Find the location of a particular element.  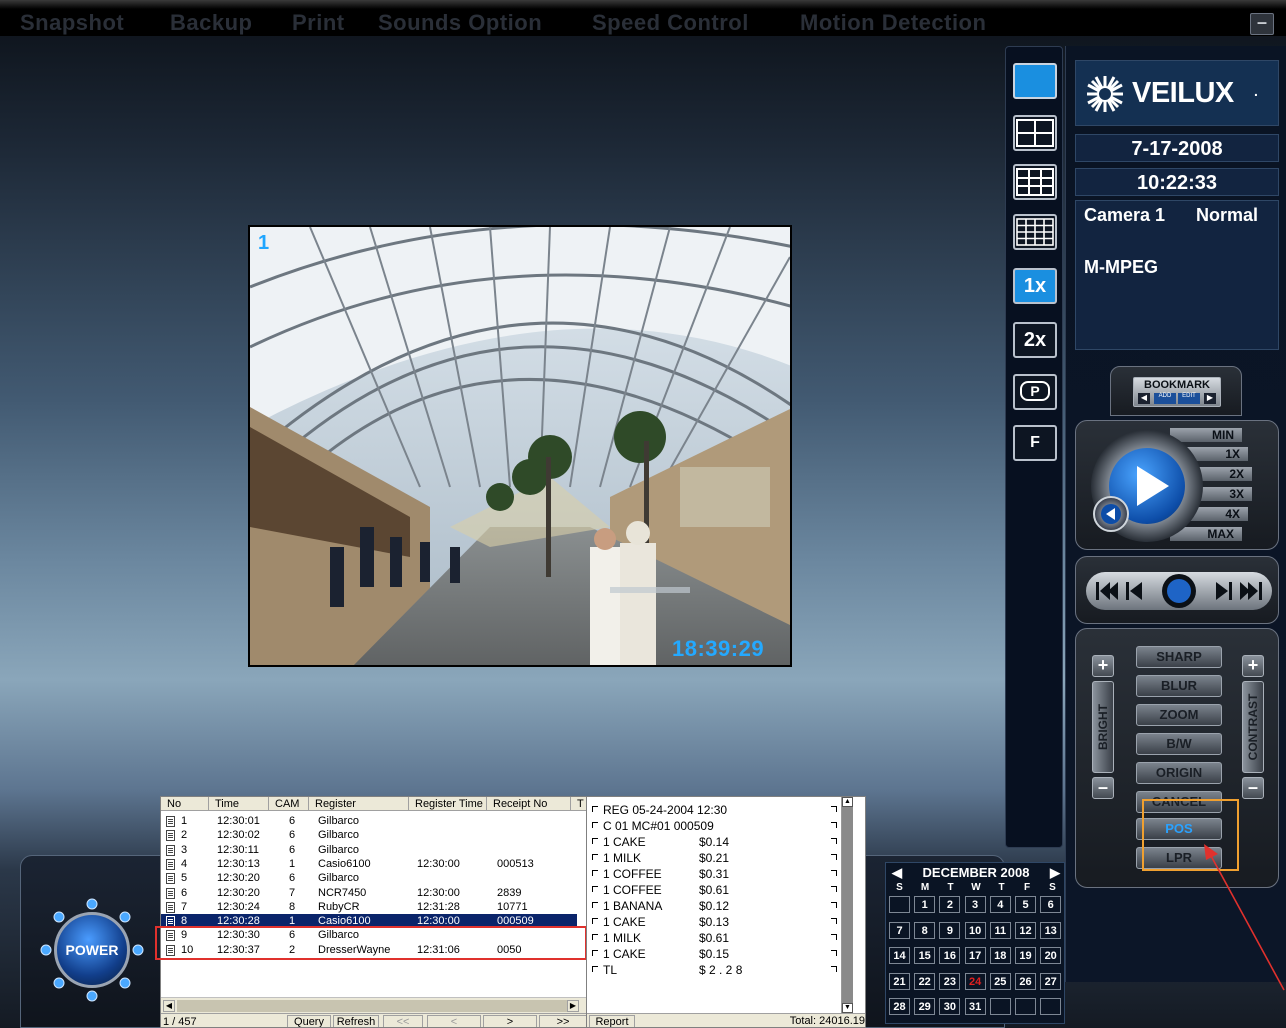

menu-snapshot: Snapshot is located at coordinates (72, 23).